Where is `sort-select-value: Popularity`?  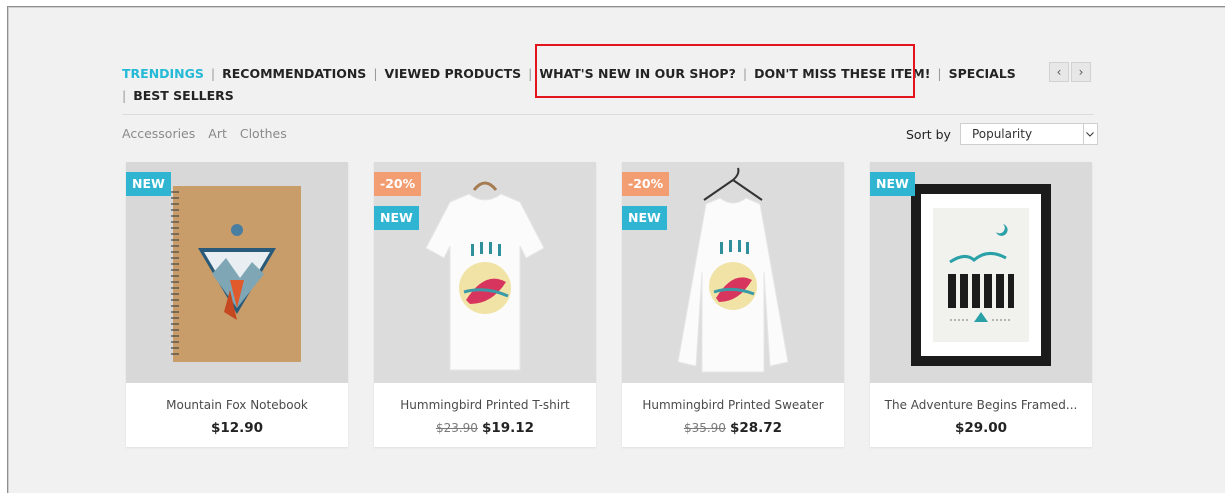
sort-select-value: Popularity is located at coordinates (1002, 134).